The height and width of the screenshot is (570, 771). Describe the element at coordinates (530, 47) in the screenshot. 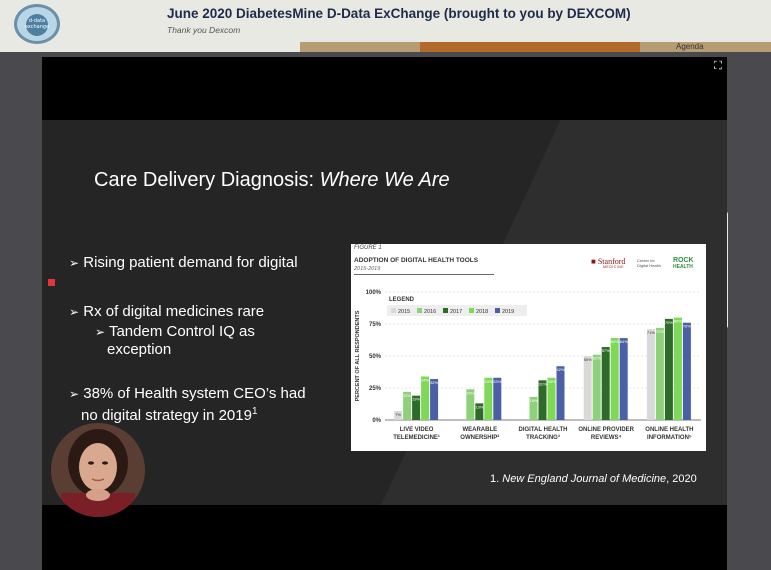

I see `banner-stripe-accent` at that location.